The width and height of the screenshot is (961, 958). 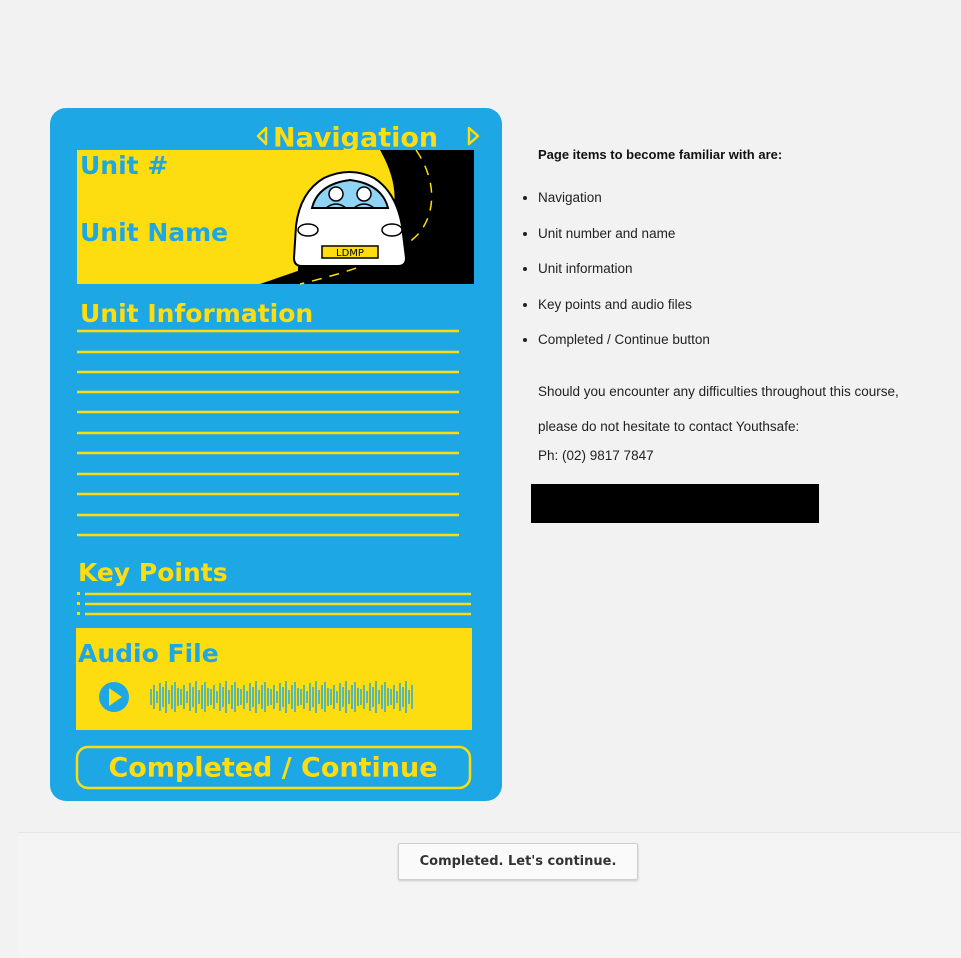 I want to click on audio-file-section: Audio File, so click(x=274, y=679).